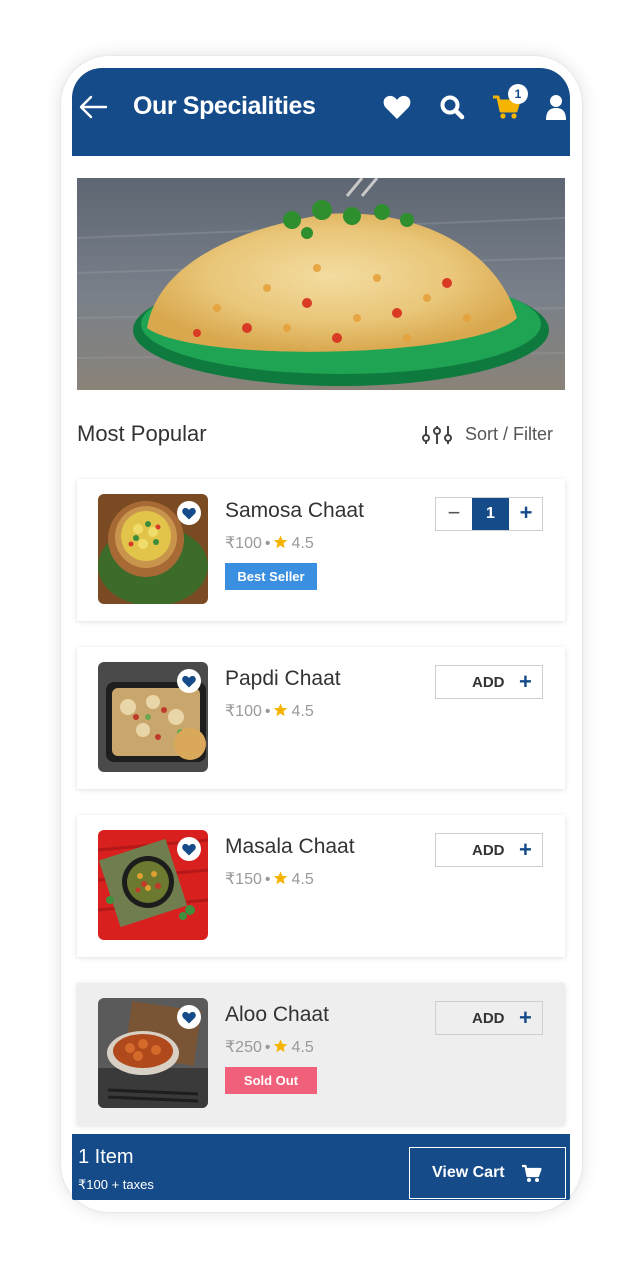 This screenshot has height=1276, width=642. I want to click on quantity-stepper: − 1 +, so click(489, 514).